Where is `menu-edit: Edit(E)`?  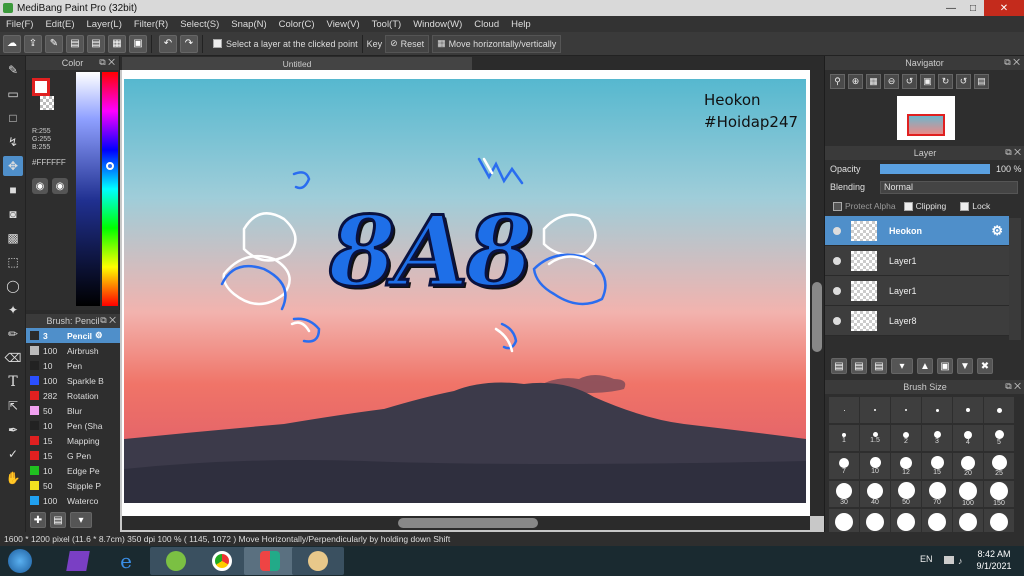
menu-edit: Edit(E) is located at coordinates (59, 24).